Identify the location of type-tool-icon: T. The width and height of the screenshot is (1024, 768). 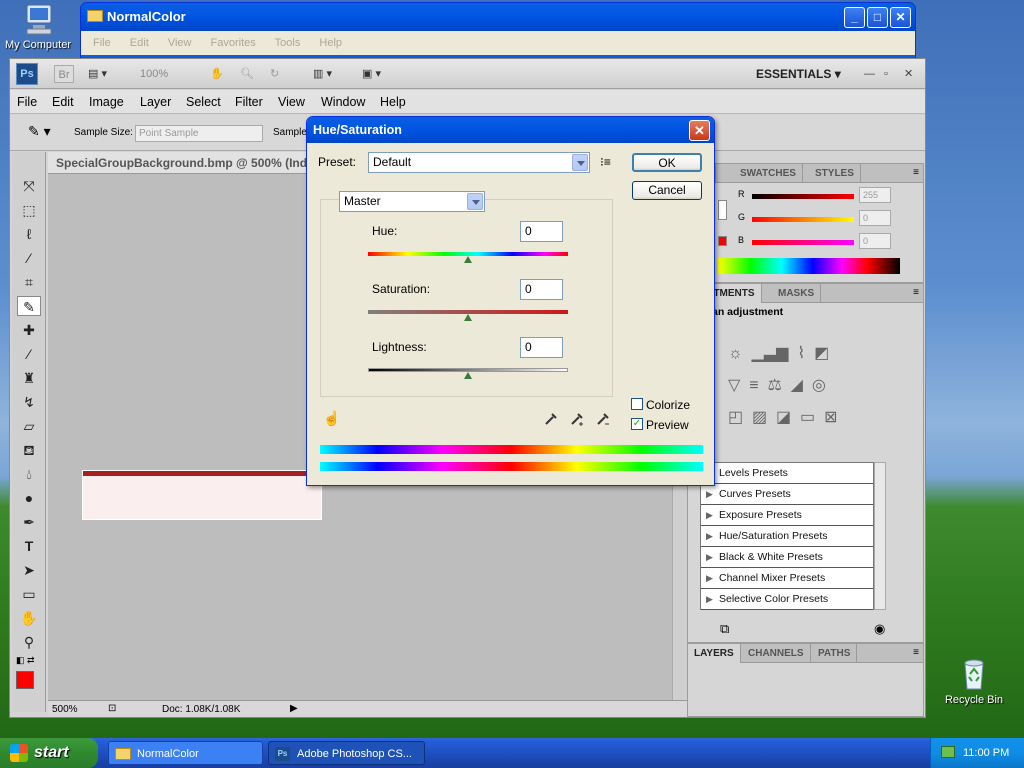
(29, 546).